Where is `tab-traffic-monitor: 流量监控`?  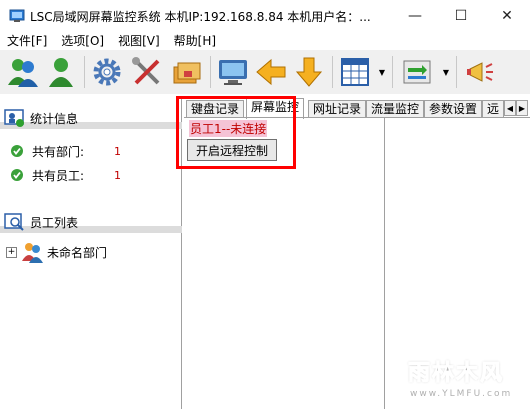
tab-traffic-monitor: 流量监控 is located at coordinates (395, 109).